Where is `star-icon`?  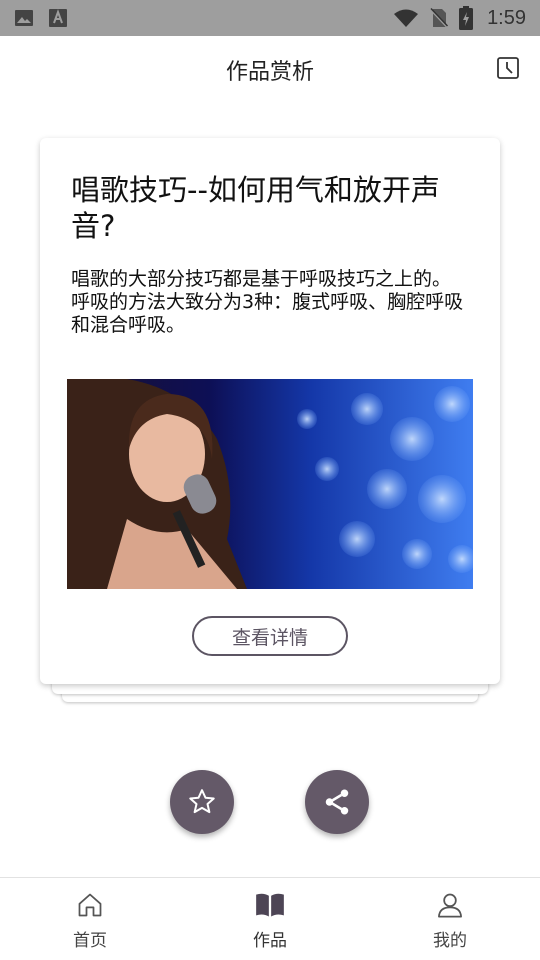
star-icon is located at coordinates (202, 802).